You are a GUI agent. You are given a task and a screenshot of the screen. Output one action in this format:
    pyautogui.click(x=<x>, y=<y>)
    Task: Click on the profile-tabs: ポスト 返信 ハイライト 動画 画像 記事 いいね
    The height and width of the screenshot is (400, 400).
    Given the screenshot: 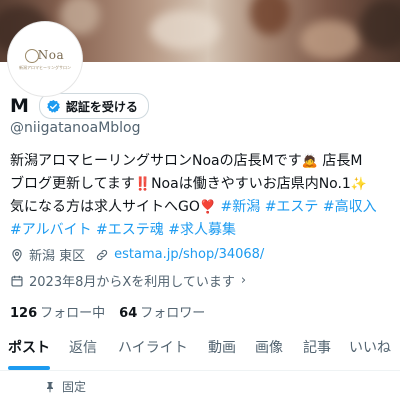 What is the action you would take?
    pyautogui.click(x=200, y=350)
    